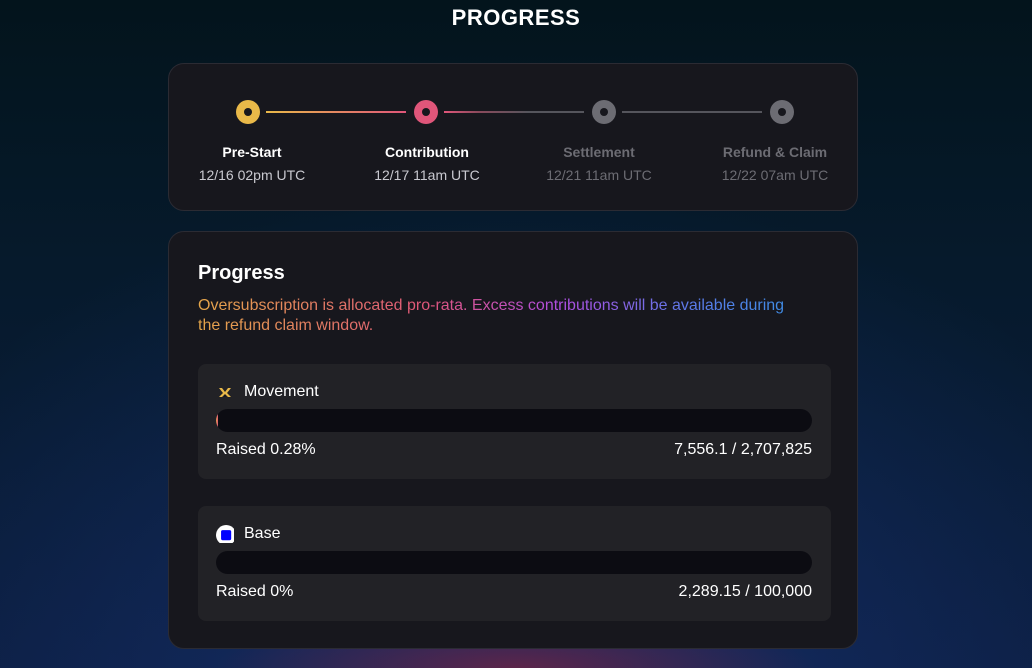  I want to click on step-label-contribution: Contribution, so click(427, 152).